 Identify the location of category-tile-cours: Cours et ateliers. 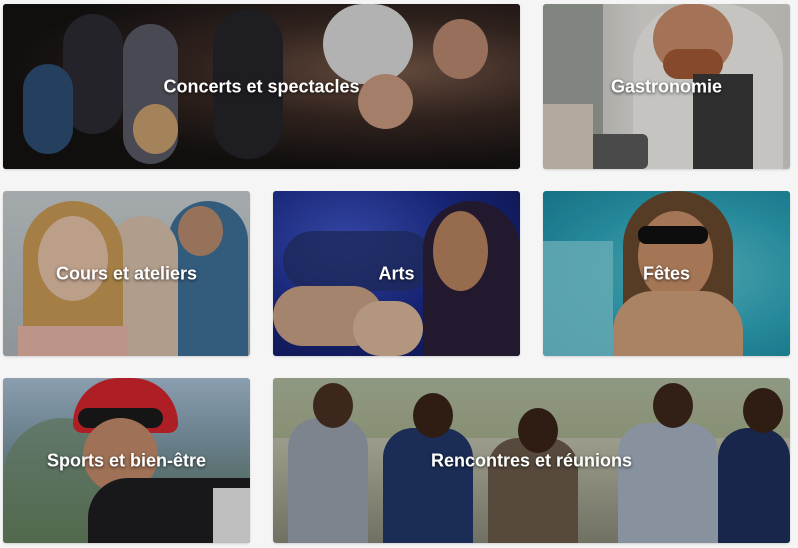
(126, 273).